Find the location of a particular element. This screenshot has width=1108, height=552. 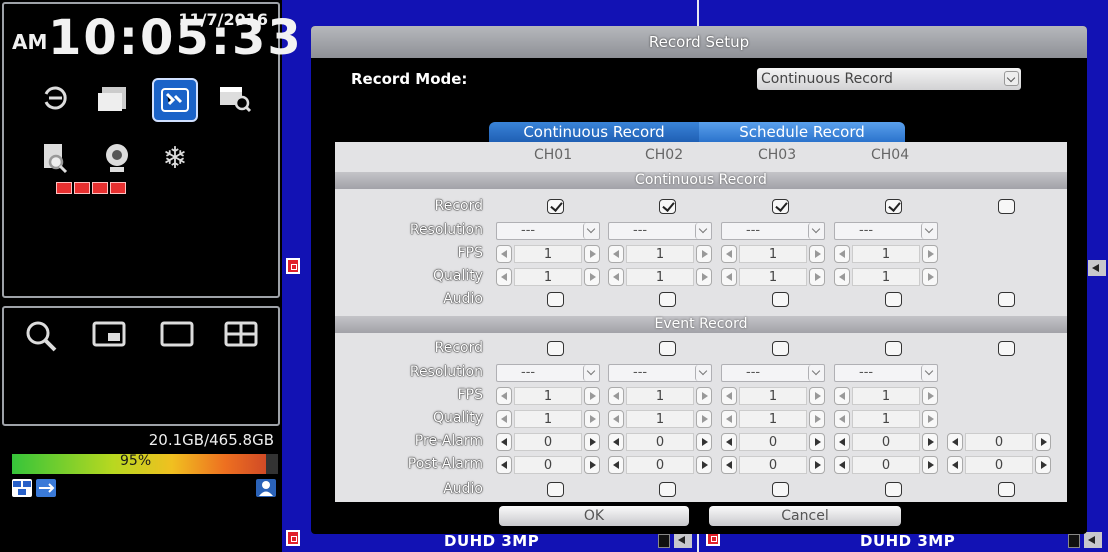

quad-view-icon is located at coordinates (241, 336).